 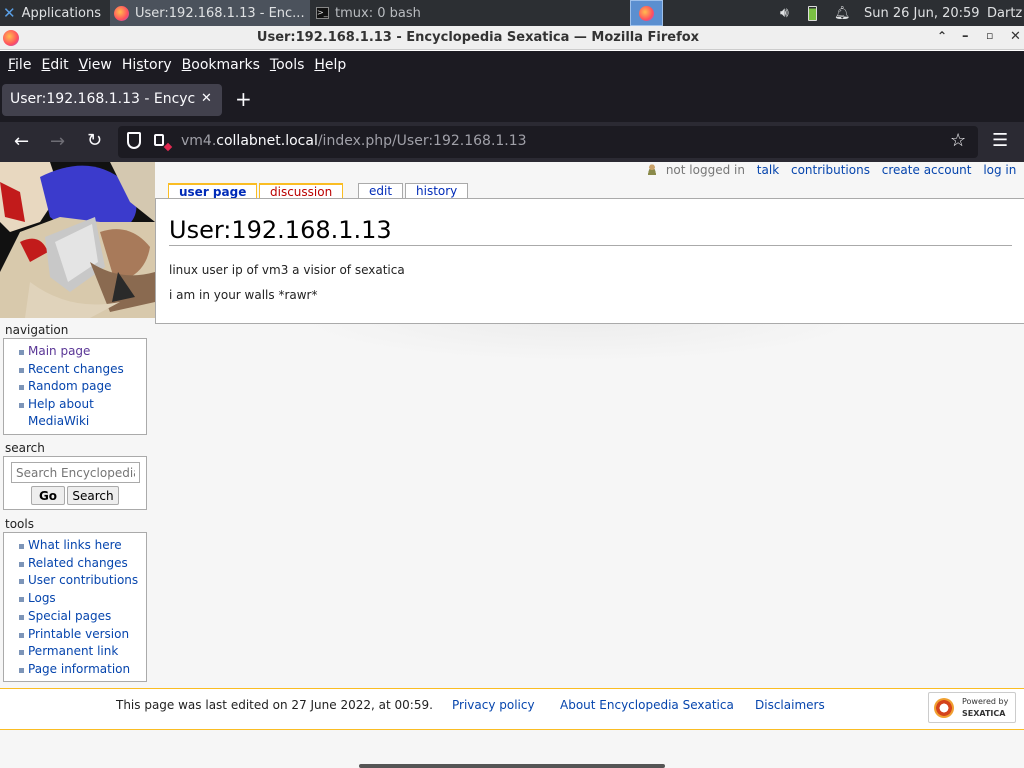 What do you see at coordinates (9, 13) in the screenshot?
I see `xfce-logo-icon: ✕` at bounding box center [9, 13].